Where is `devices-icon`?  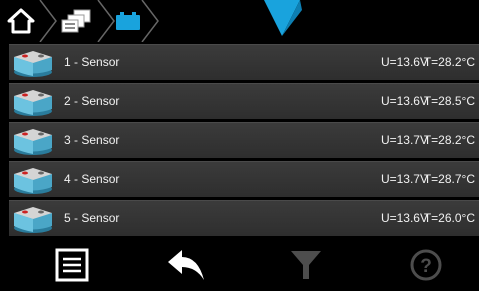
devices-icon is located at coordinates (78, 22).